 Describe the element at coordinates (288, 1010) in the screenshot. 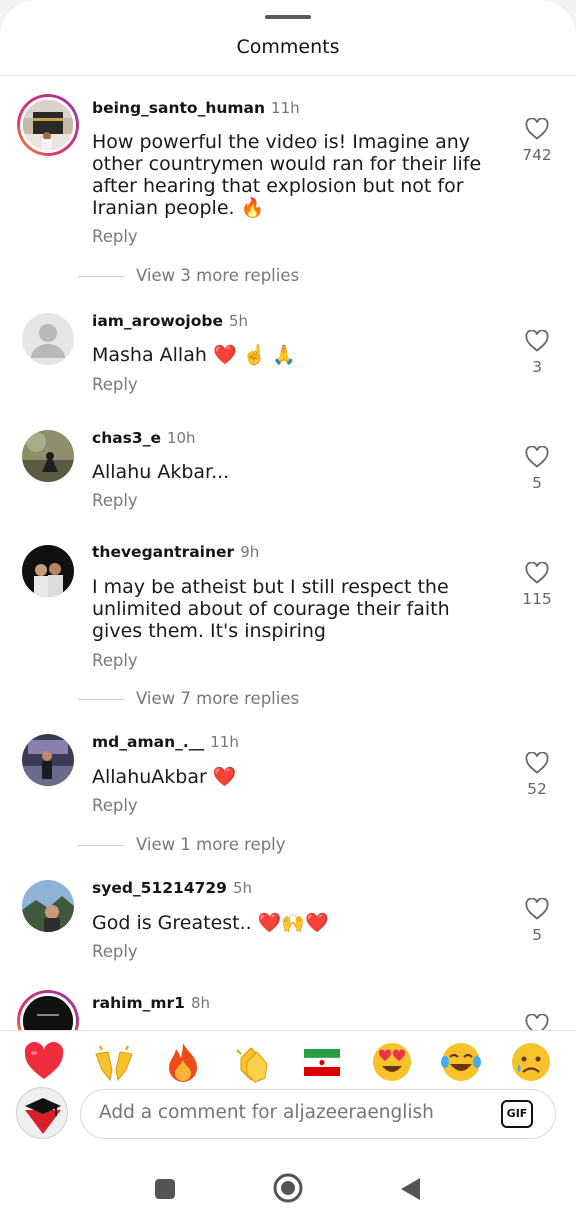

I see `comment-item: rahim_mr1 8h` at that location.